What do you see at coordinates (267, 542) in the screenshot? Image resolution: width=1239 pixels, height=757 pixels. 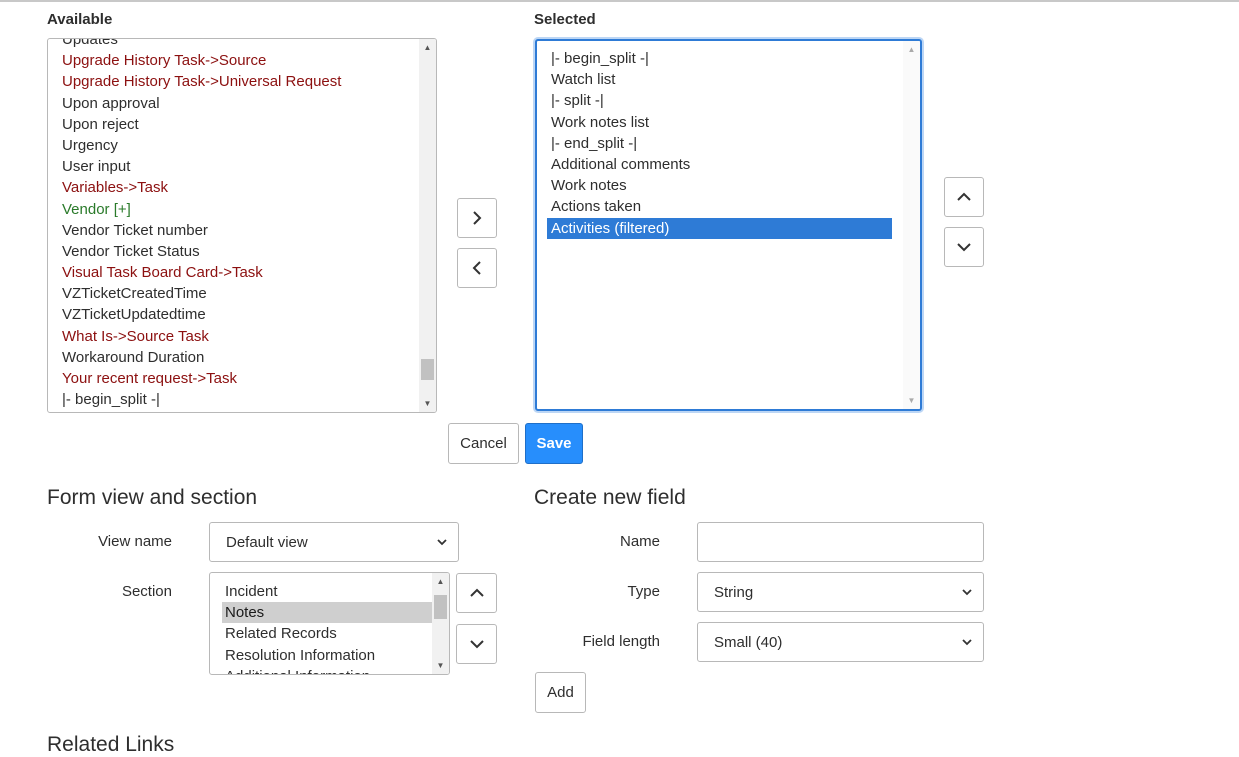 I see `view-name-value: Default view` at bounding box center [267, 542].